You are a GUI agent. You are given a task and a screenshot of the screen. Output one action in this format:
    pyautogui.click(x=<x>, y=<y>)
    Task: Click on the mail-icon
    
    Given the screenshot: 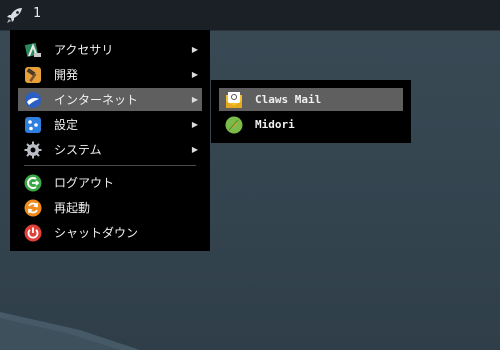 What is the action you would take?
    pyautogui.click(x=234, y=100)
    